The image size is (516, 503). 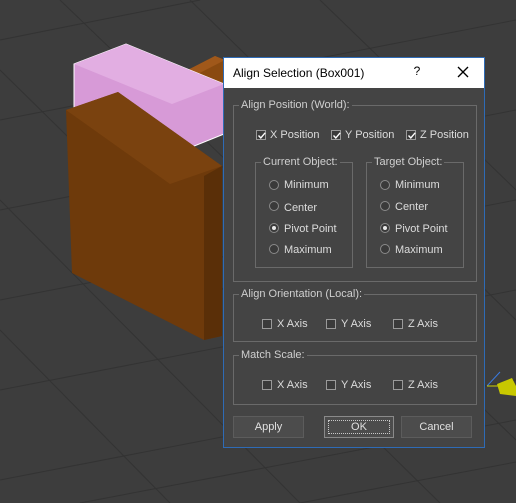 What do you see at coordinates (295, 105) in the screenshot?
I see `align-position-label: Align Position (World):` at bounding box center [295, 105].